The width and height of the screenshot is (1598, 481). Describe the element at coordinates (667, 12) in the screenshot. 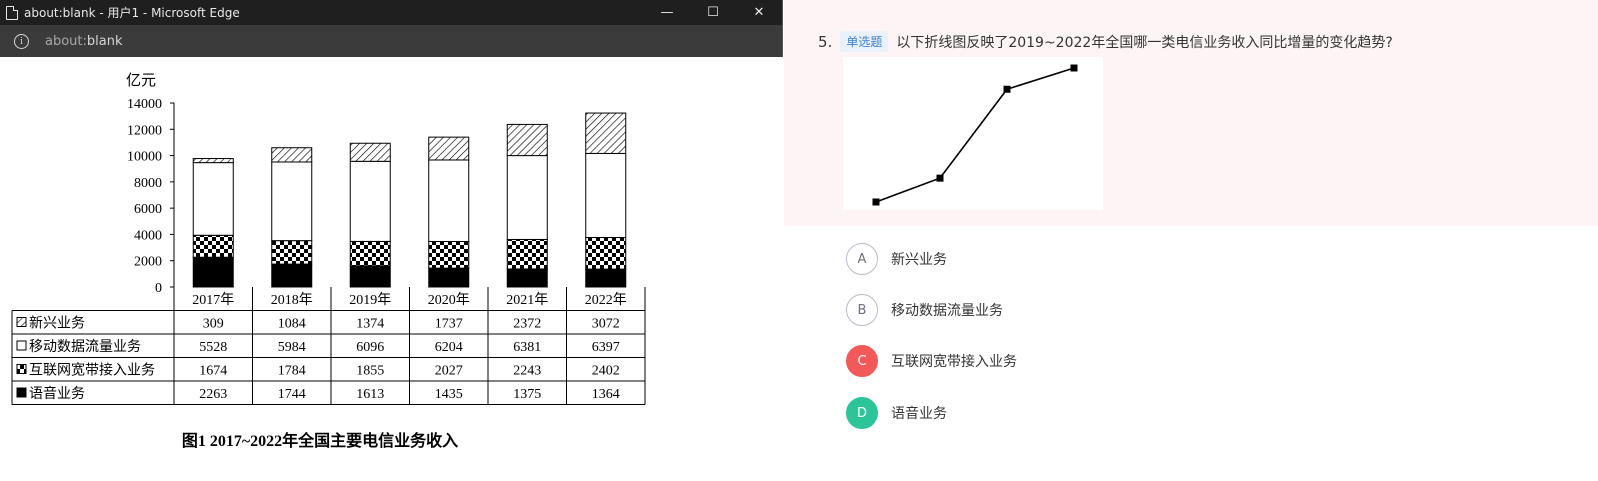

I see `minimize-button: —` at that location.